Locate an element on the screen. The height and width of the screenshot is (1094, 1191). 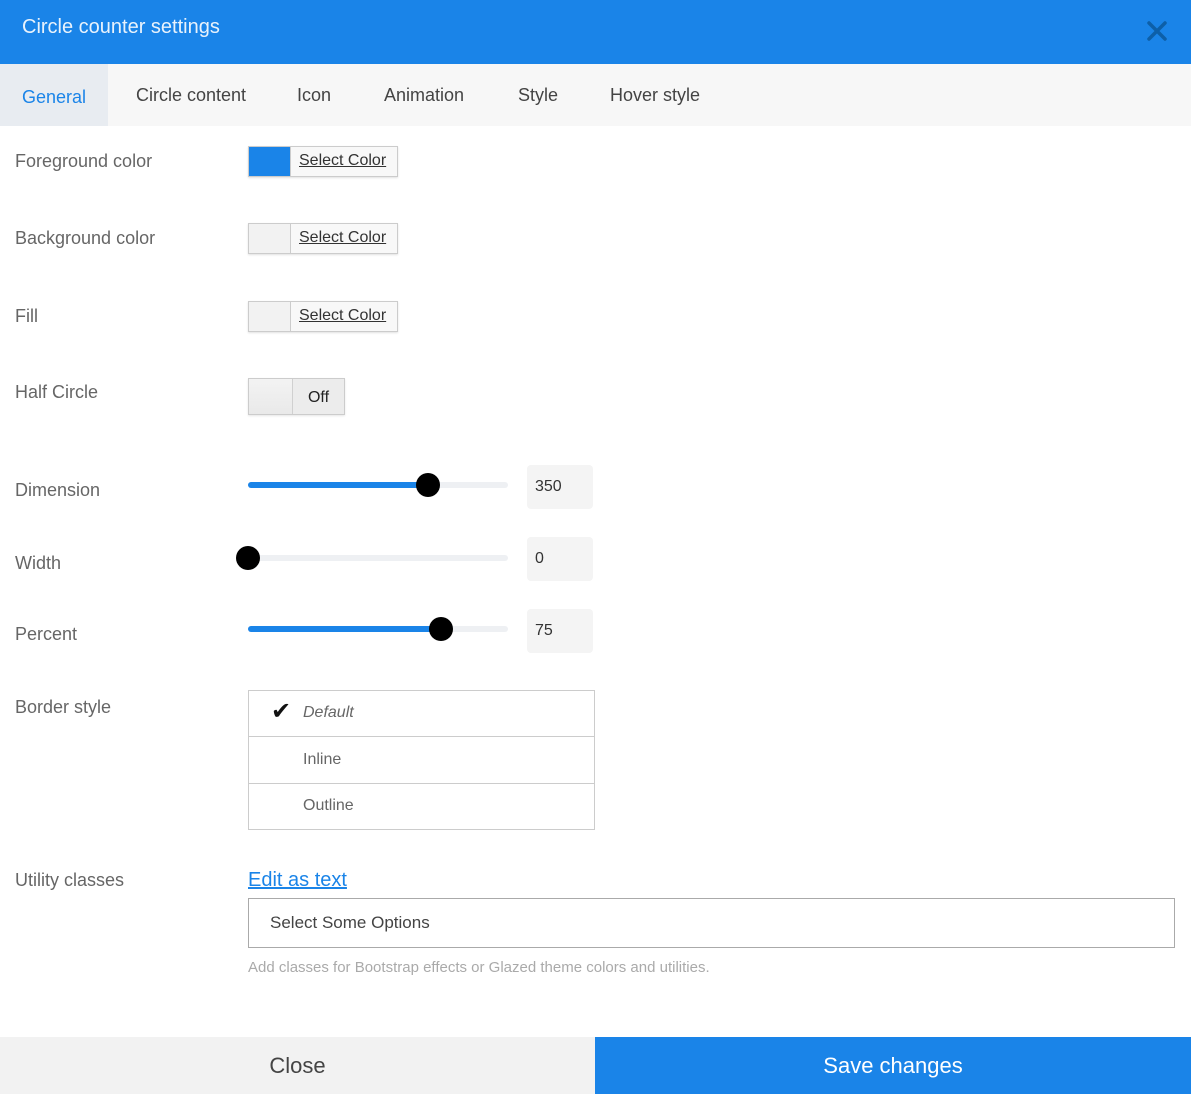
option-label: Outline is located at coordinates (328, 805).